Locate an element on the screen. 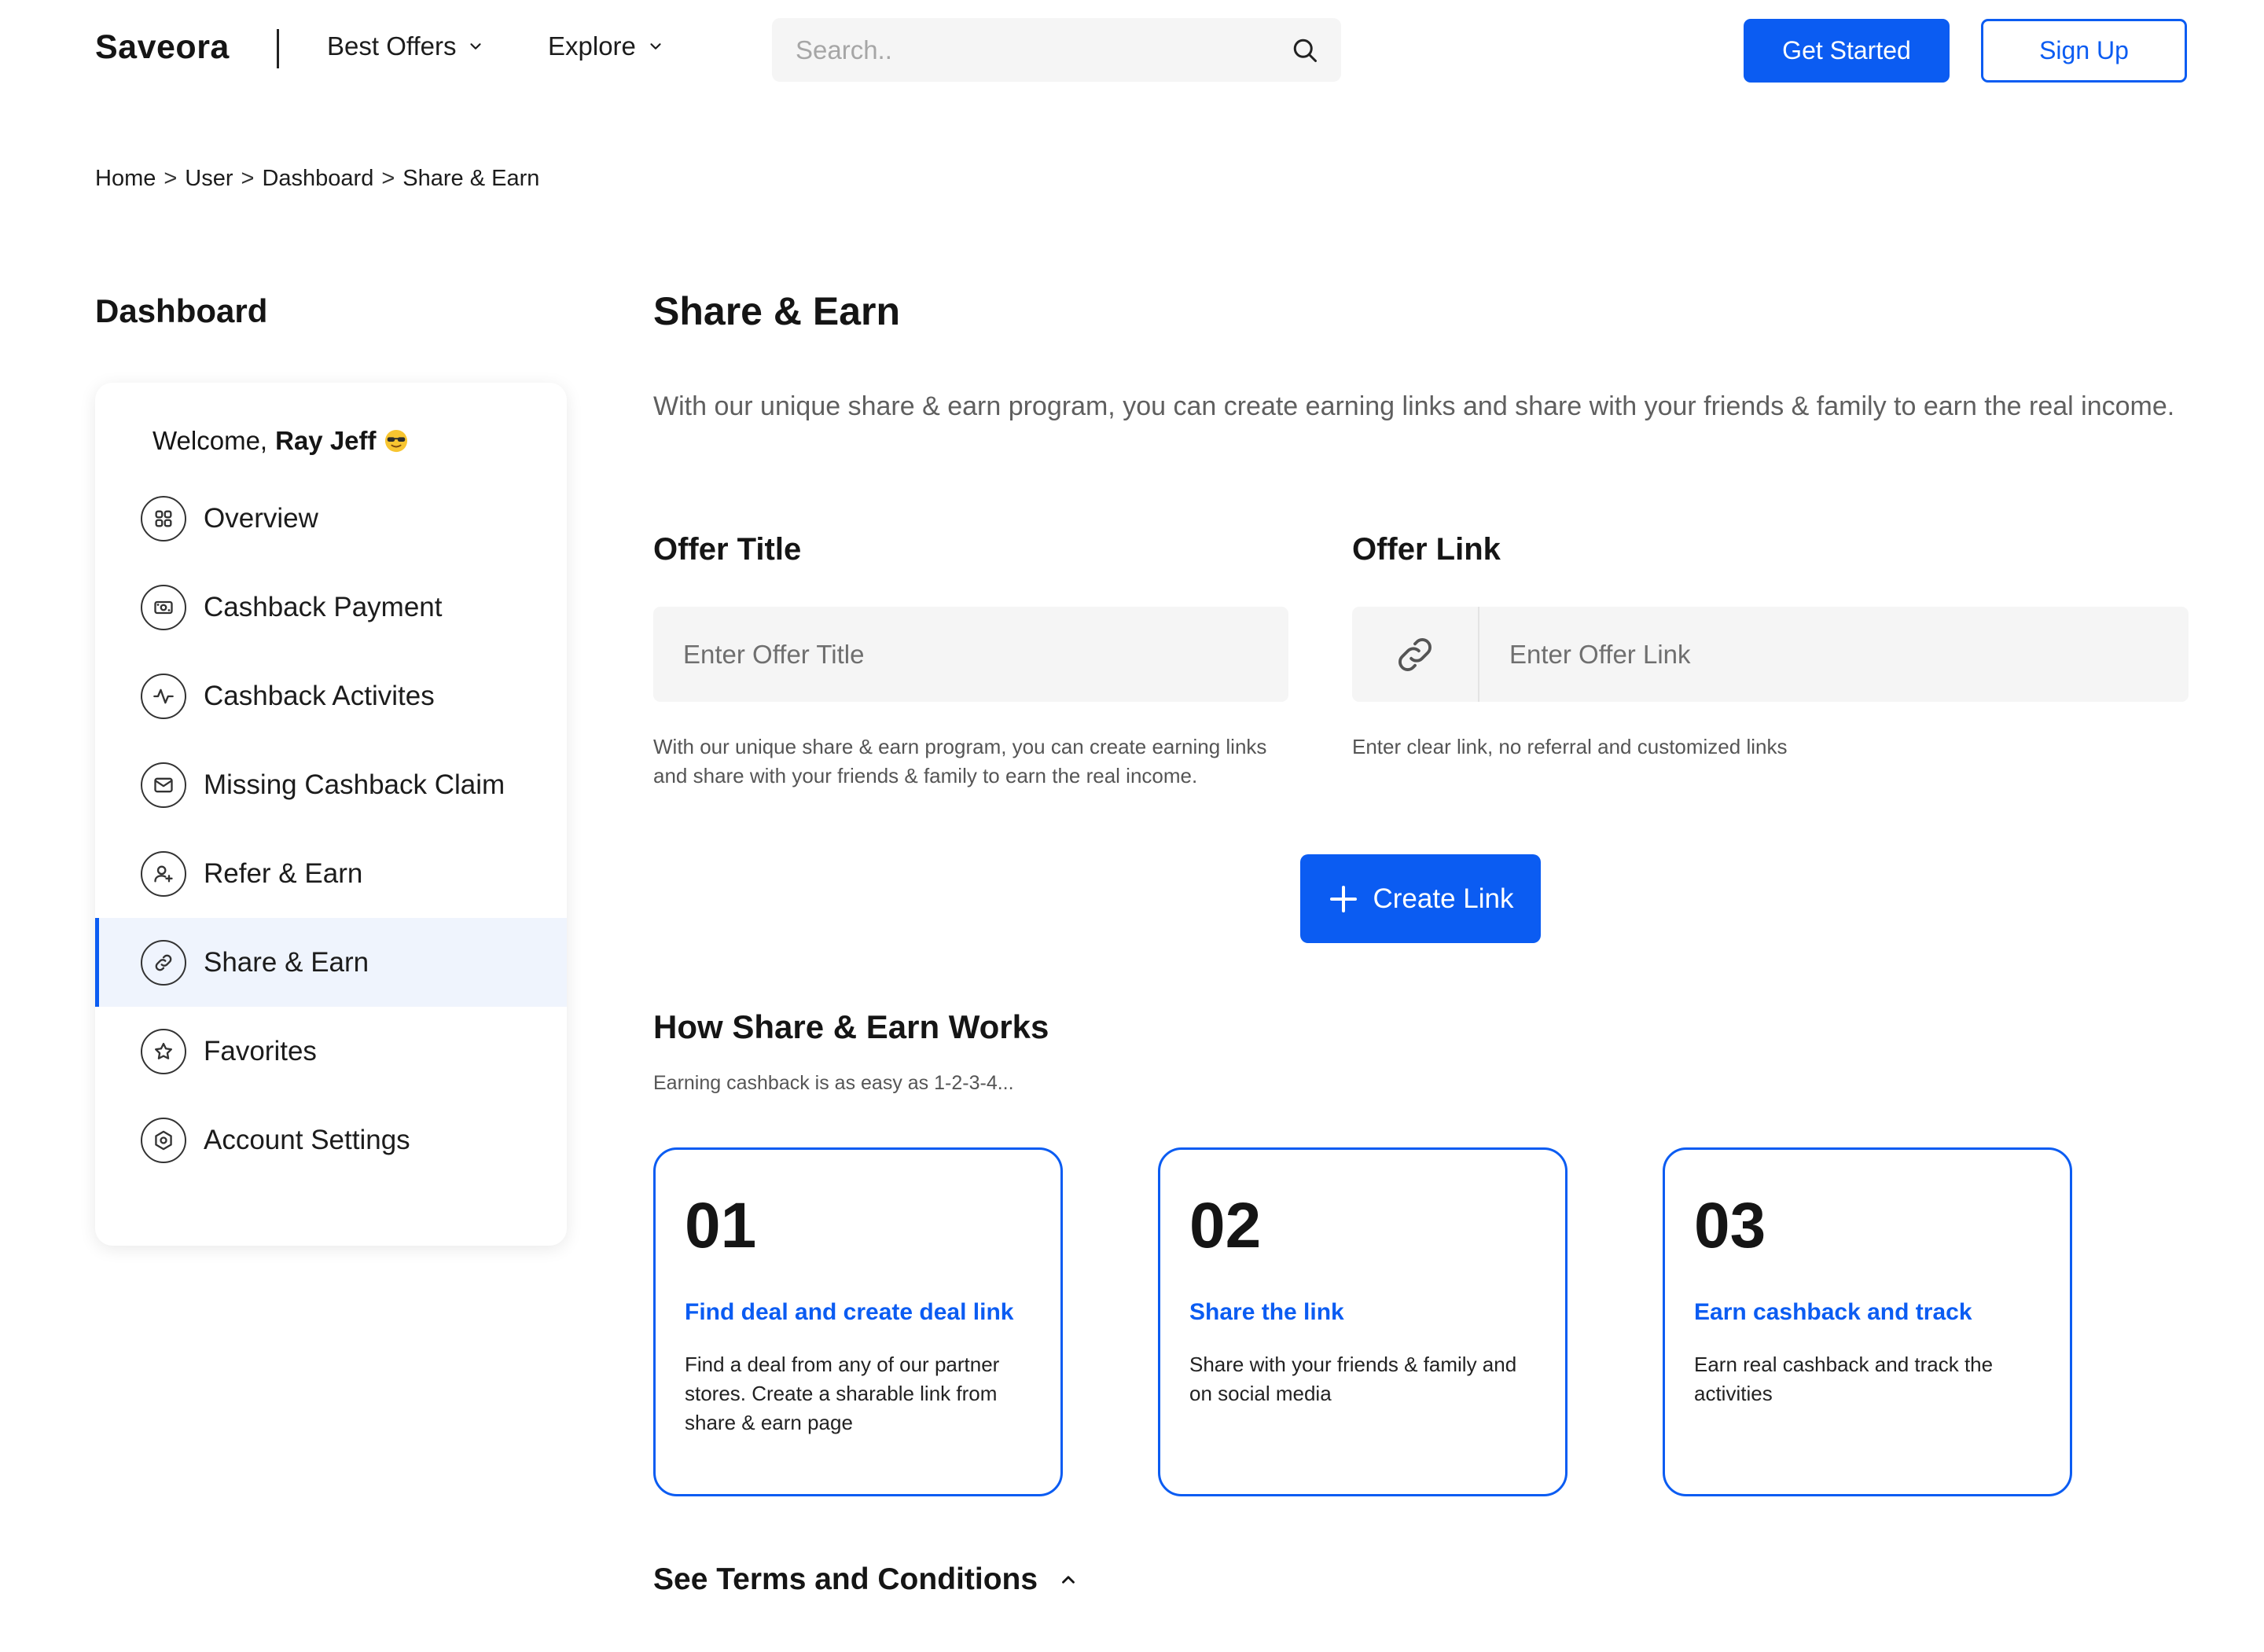  offer-title-input is located at coordinates (971, 654).